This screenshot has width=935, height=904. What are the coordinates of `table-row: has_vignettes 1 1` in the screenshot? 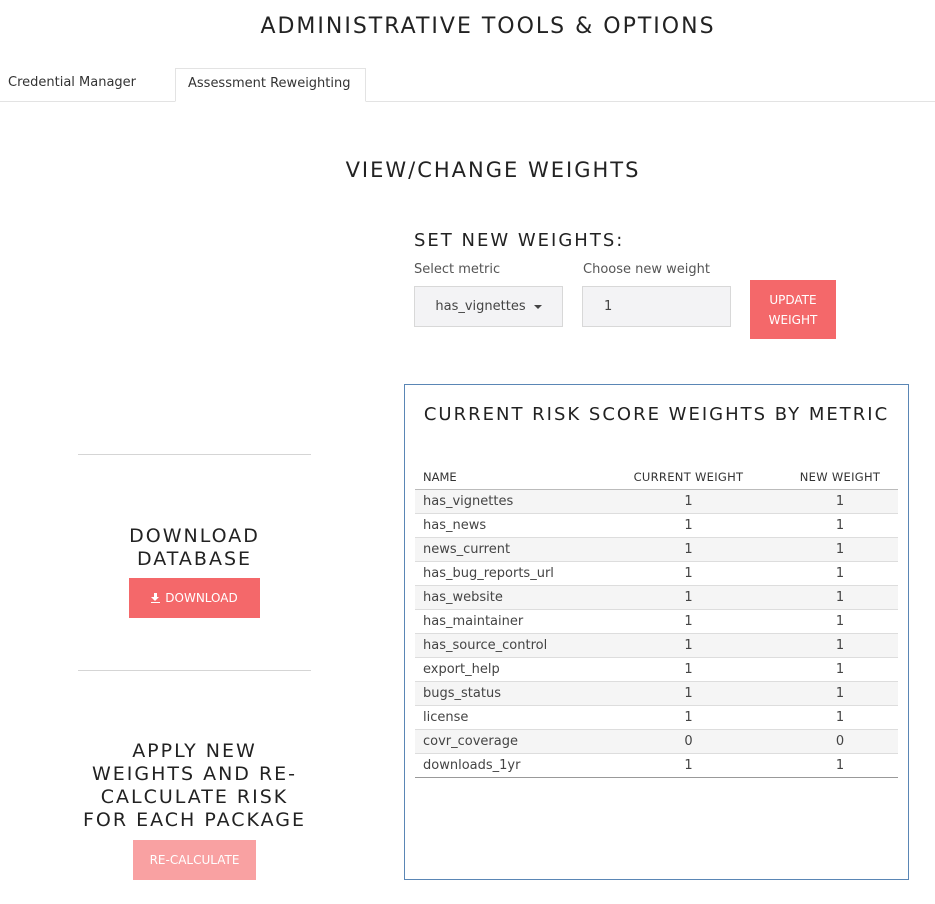 It's located at (656, 502).